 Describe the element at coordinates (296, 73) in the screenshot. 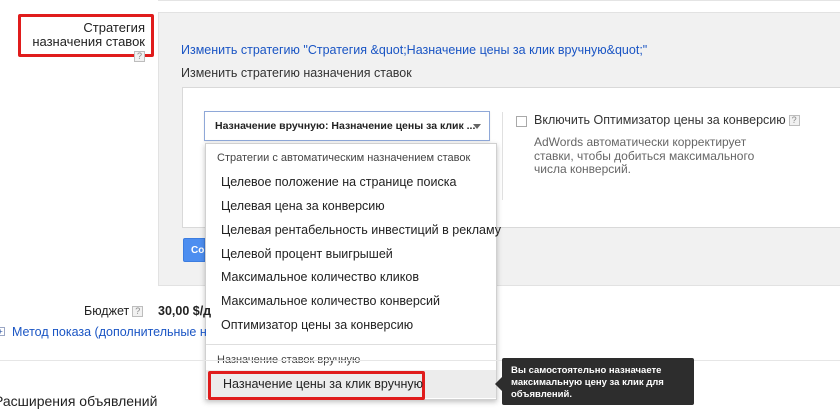

I see `change-strategy-subtitle: Изменить стратегию назначения ставок` at that location.